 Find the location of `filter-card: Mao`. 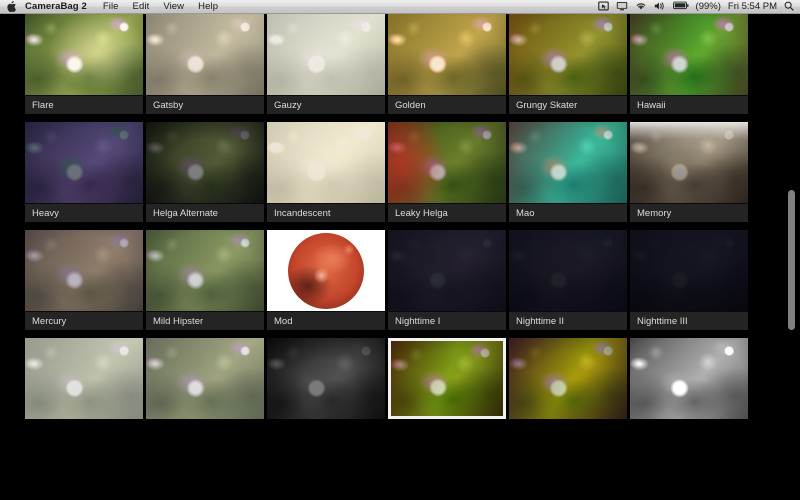

filter-card: Mao is located at coordinates (568, 172).